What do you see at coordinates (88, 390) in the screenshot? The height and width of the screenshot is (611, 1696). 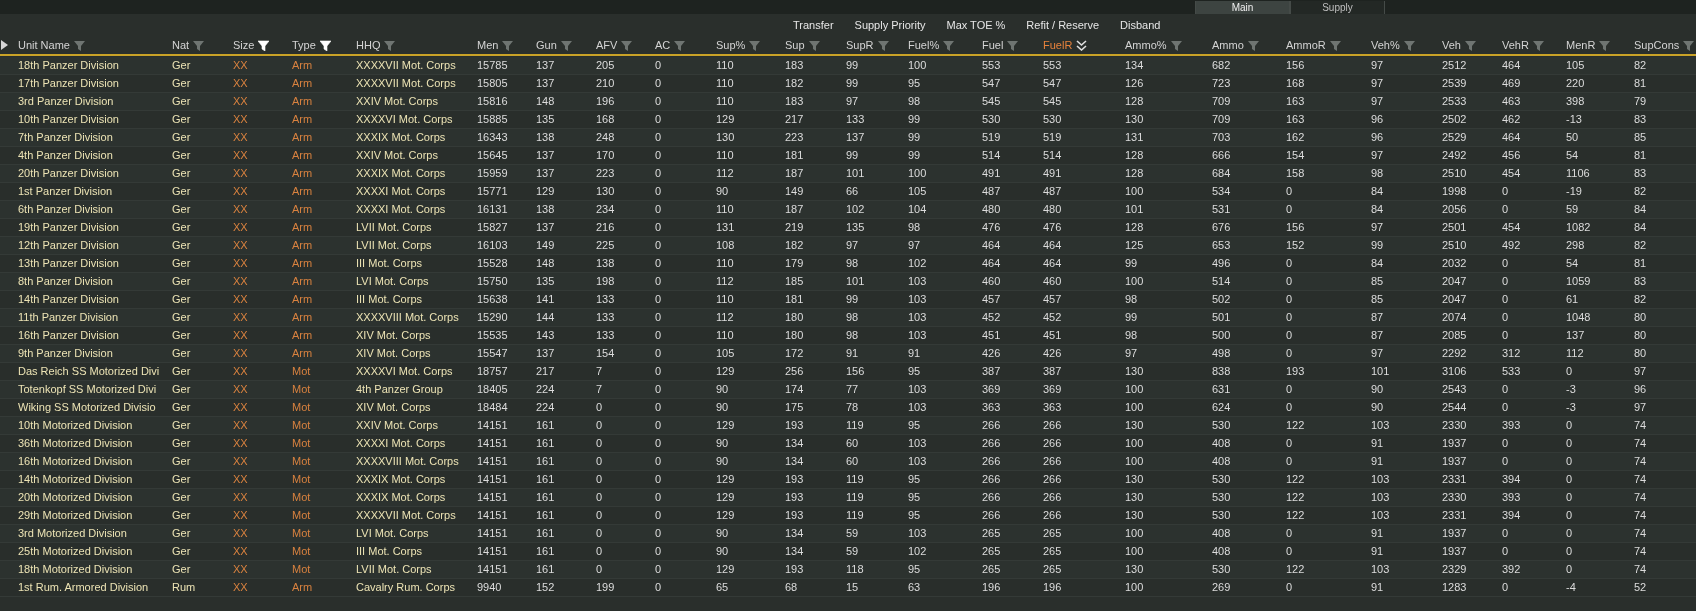 I see `table-cell-text: Totenkopf SS Motorized Divi` at bounding box center [88, 390].